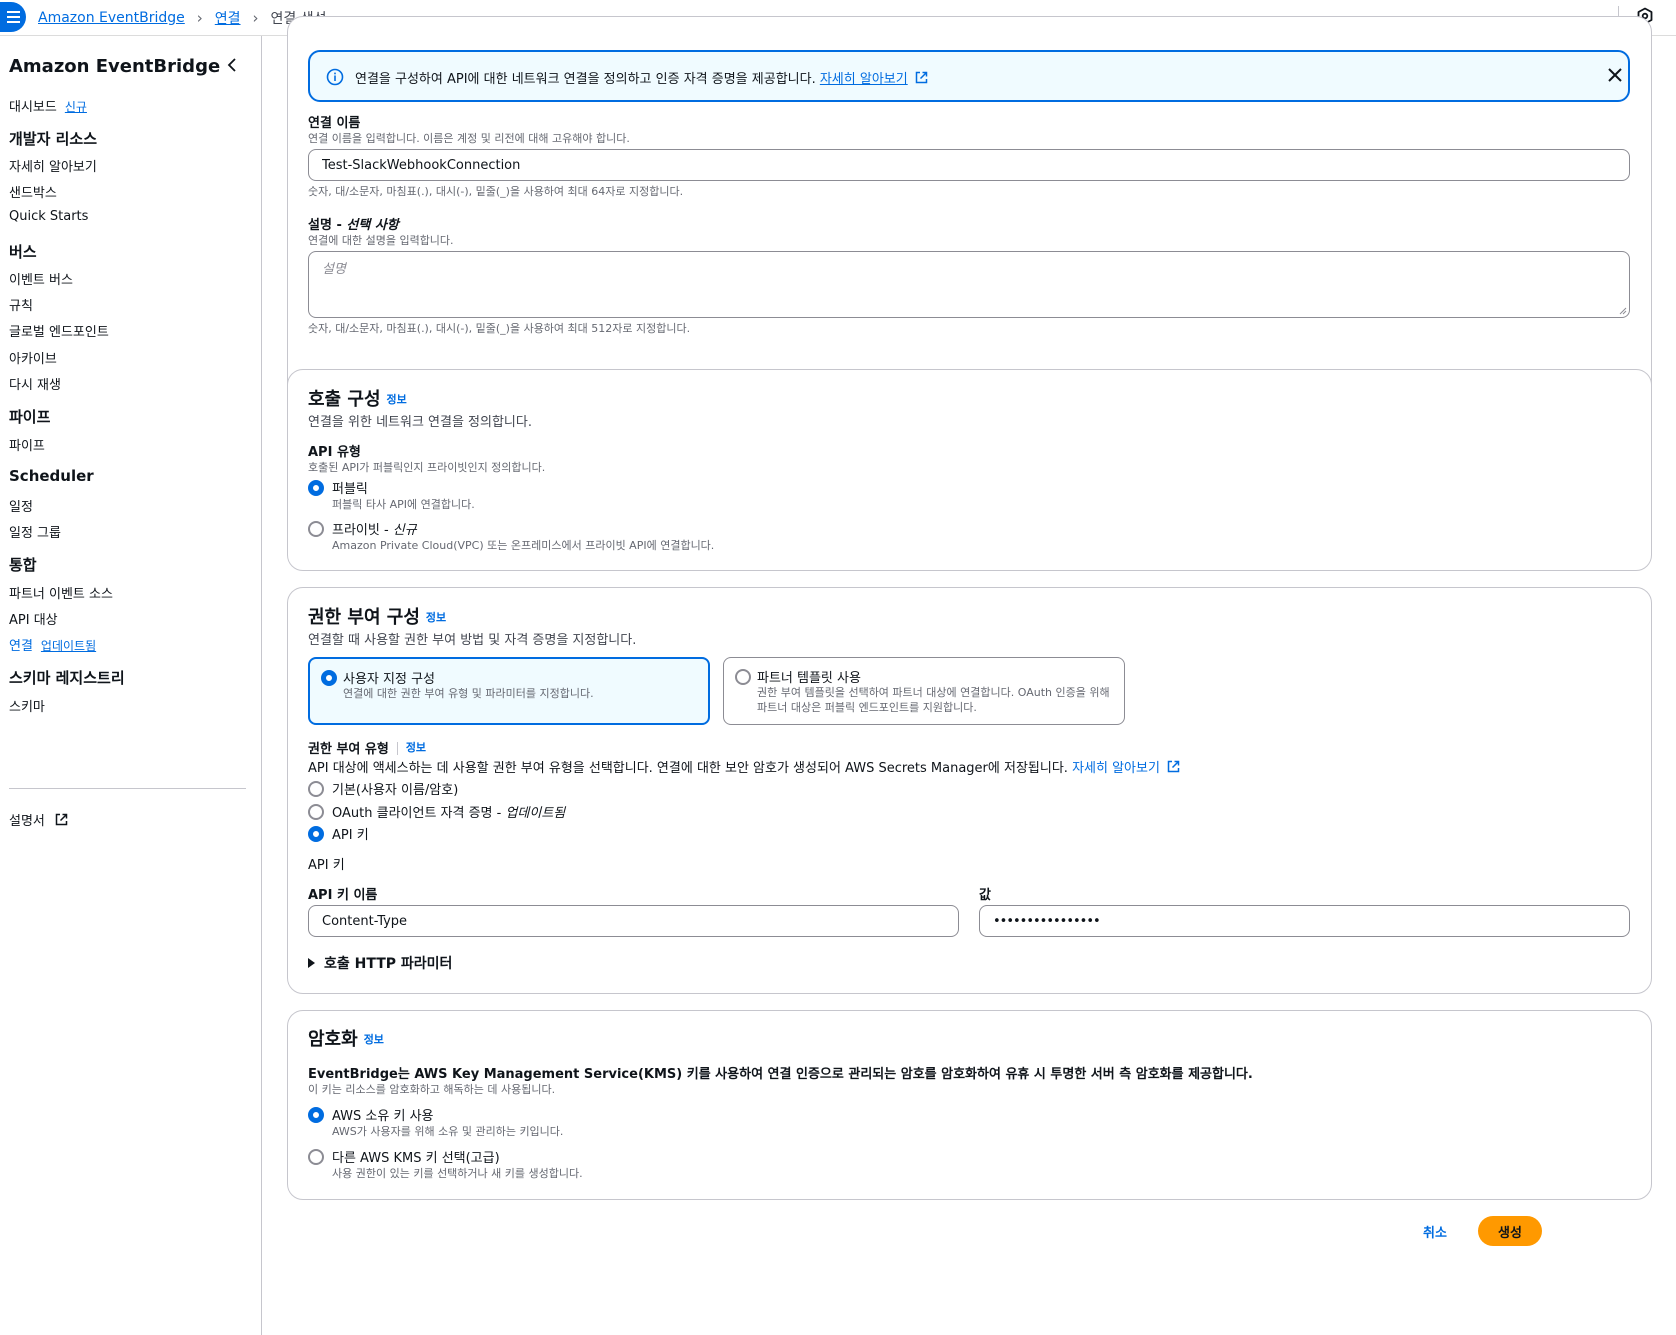 This screenshot has height=1335, width=1676. I want to click on sidebar-item-schemas: 스키마, so click(27, 705).